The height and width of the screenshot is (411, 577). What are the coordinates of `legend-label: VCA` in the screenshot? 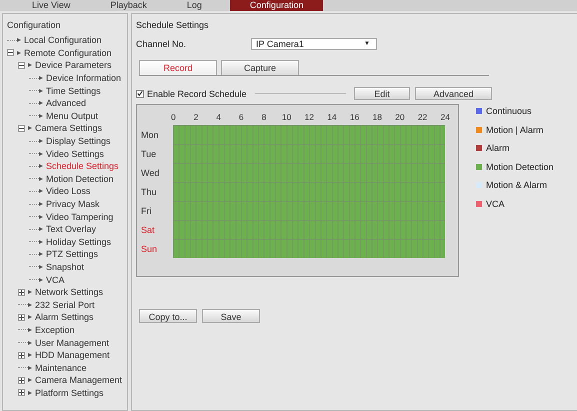 It's located at (495, 203).